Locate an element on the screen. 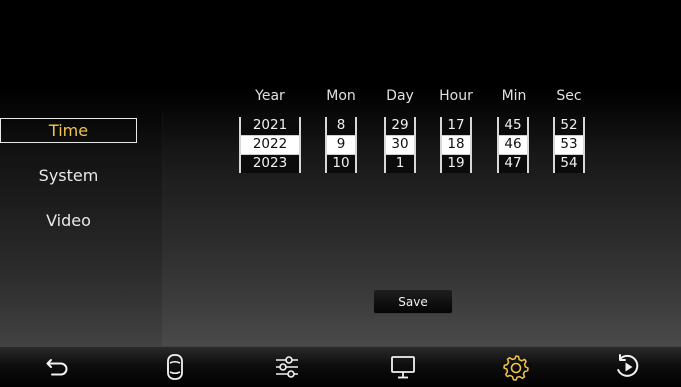  car-button is located at coordinates (175, 367).